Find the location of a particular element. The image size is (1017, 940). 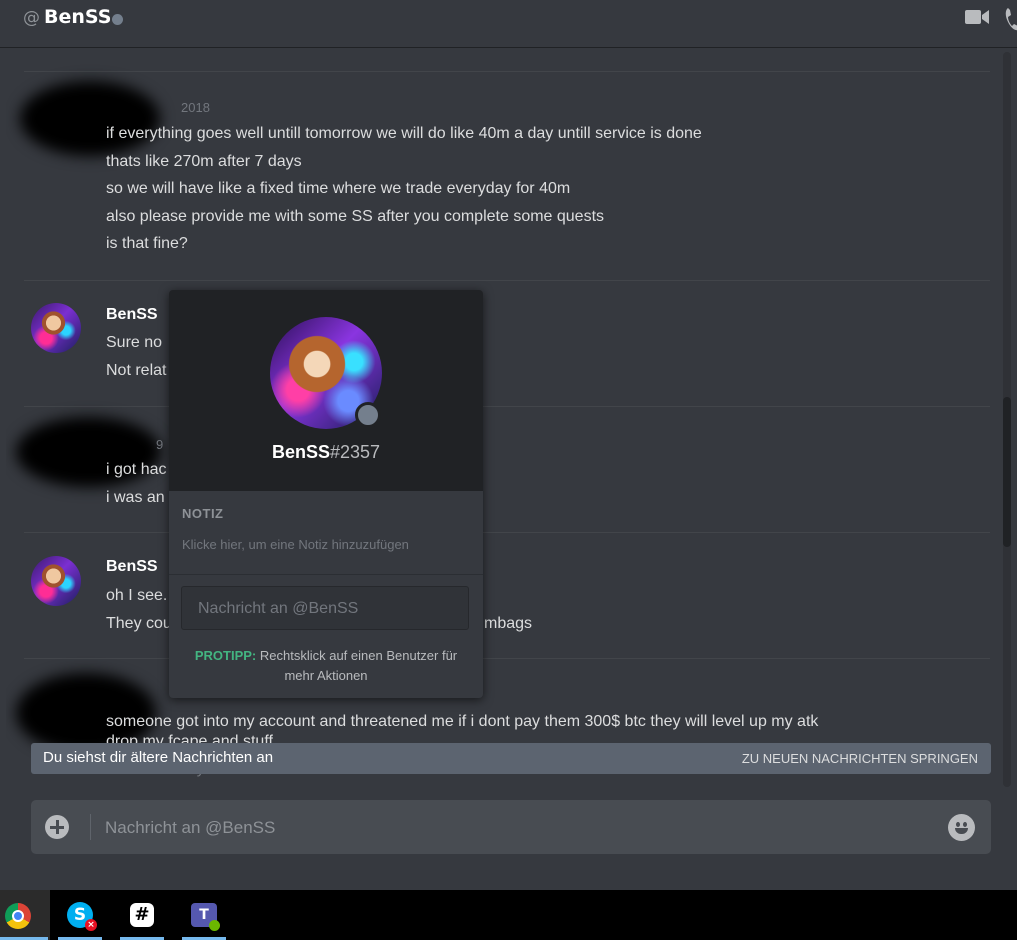

popout-message-input is located at coordinates (328, 609).